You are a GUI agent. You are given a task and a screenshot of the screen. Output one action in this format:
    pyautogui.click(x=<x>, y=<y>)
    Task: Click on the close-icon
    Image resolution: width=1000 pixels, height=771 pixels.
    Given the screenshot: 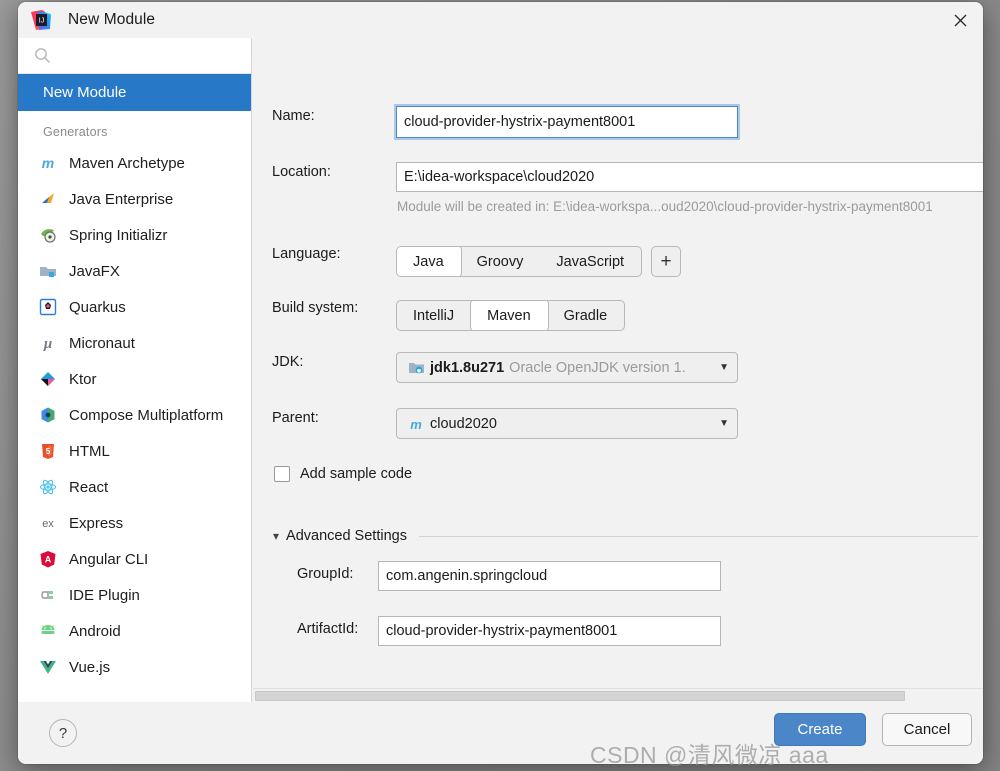 What is the action you would take?
    pyautogui.click(x=960, y=20)
    